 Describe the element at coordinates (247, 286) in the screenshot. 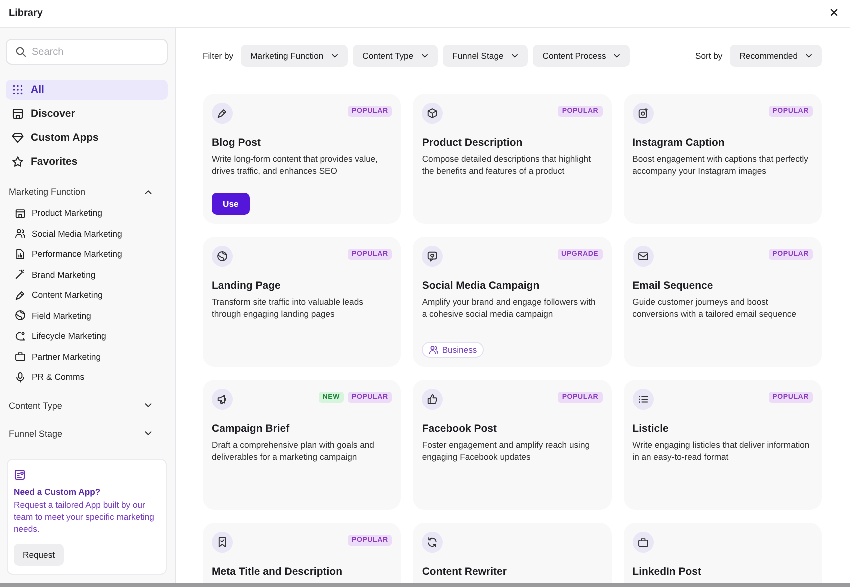

I see `card-title: Landing Page` at that location.